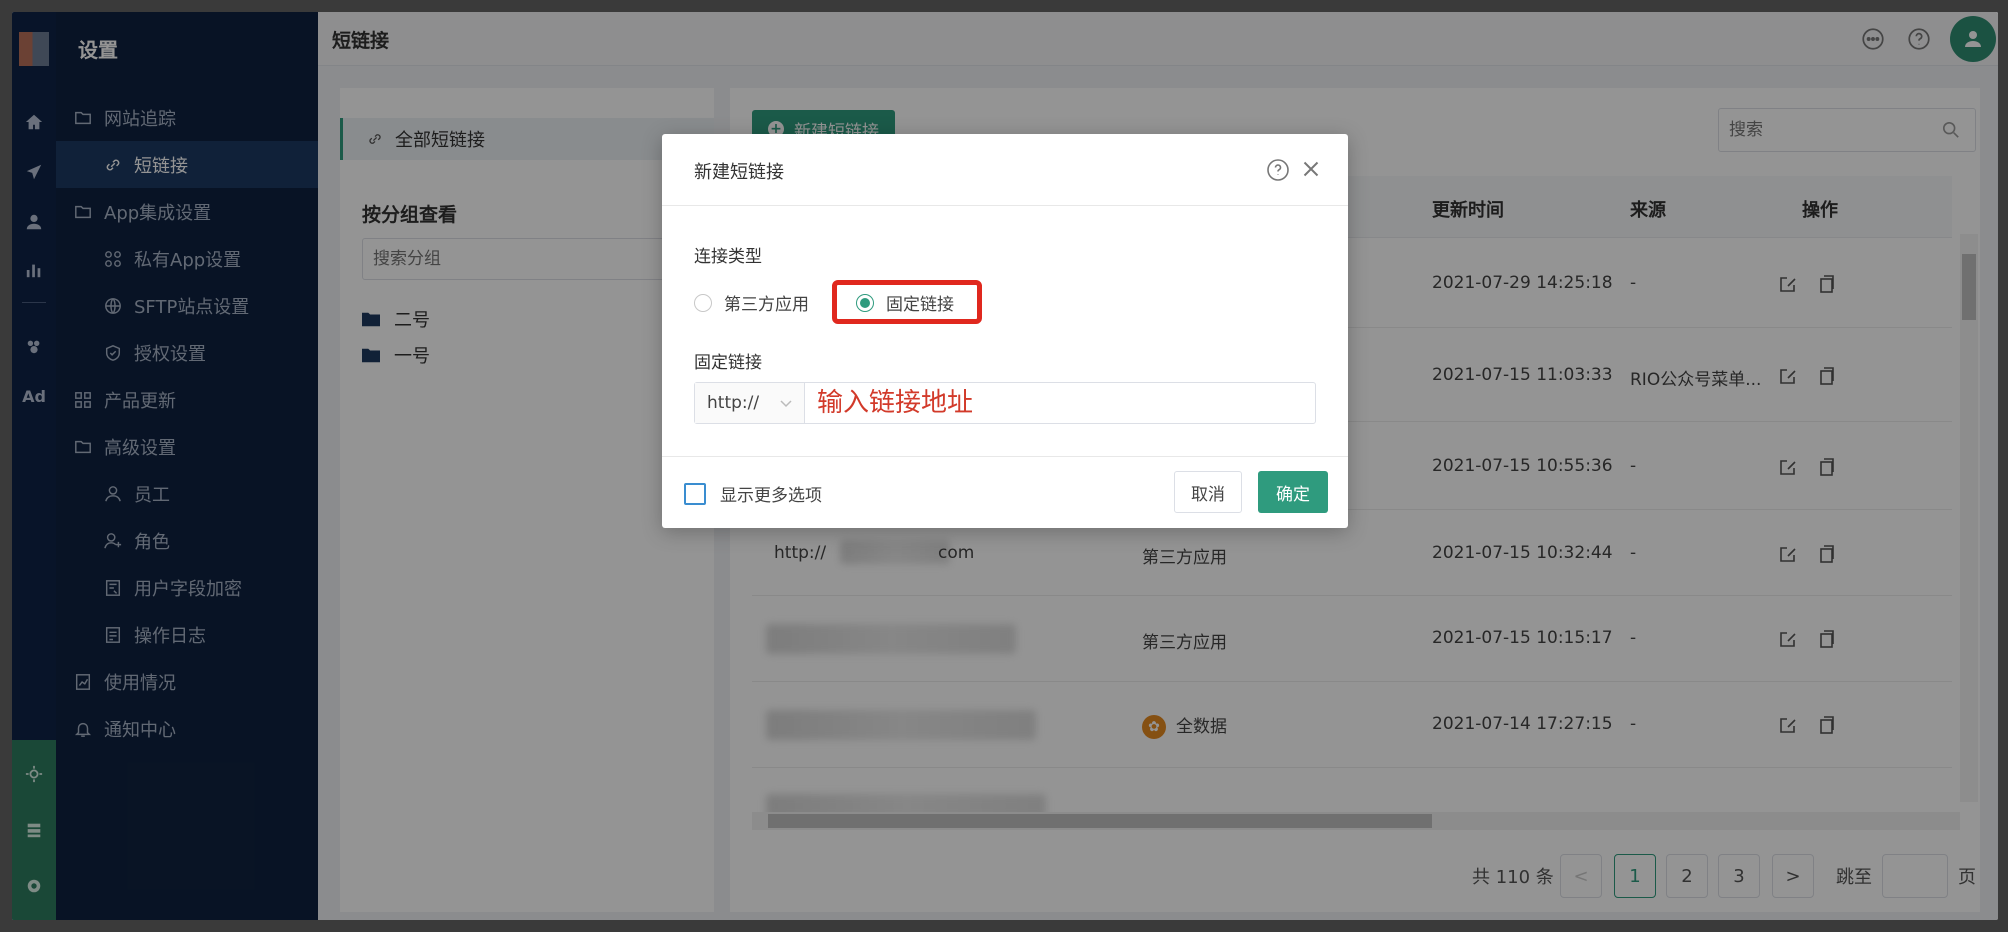  I want to click on link-type-label: 连接类型, so click(728, 257).